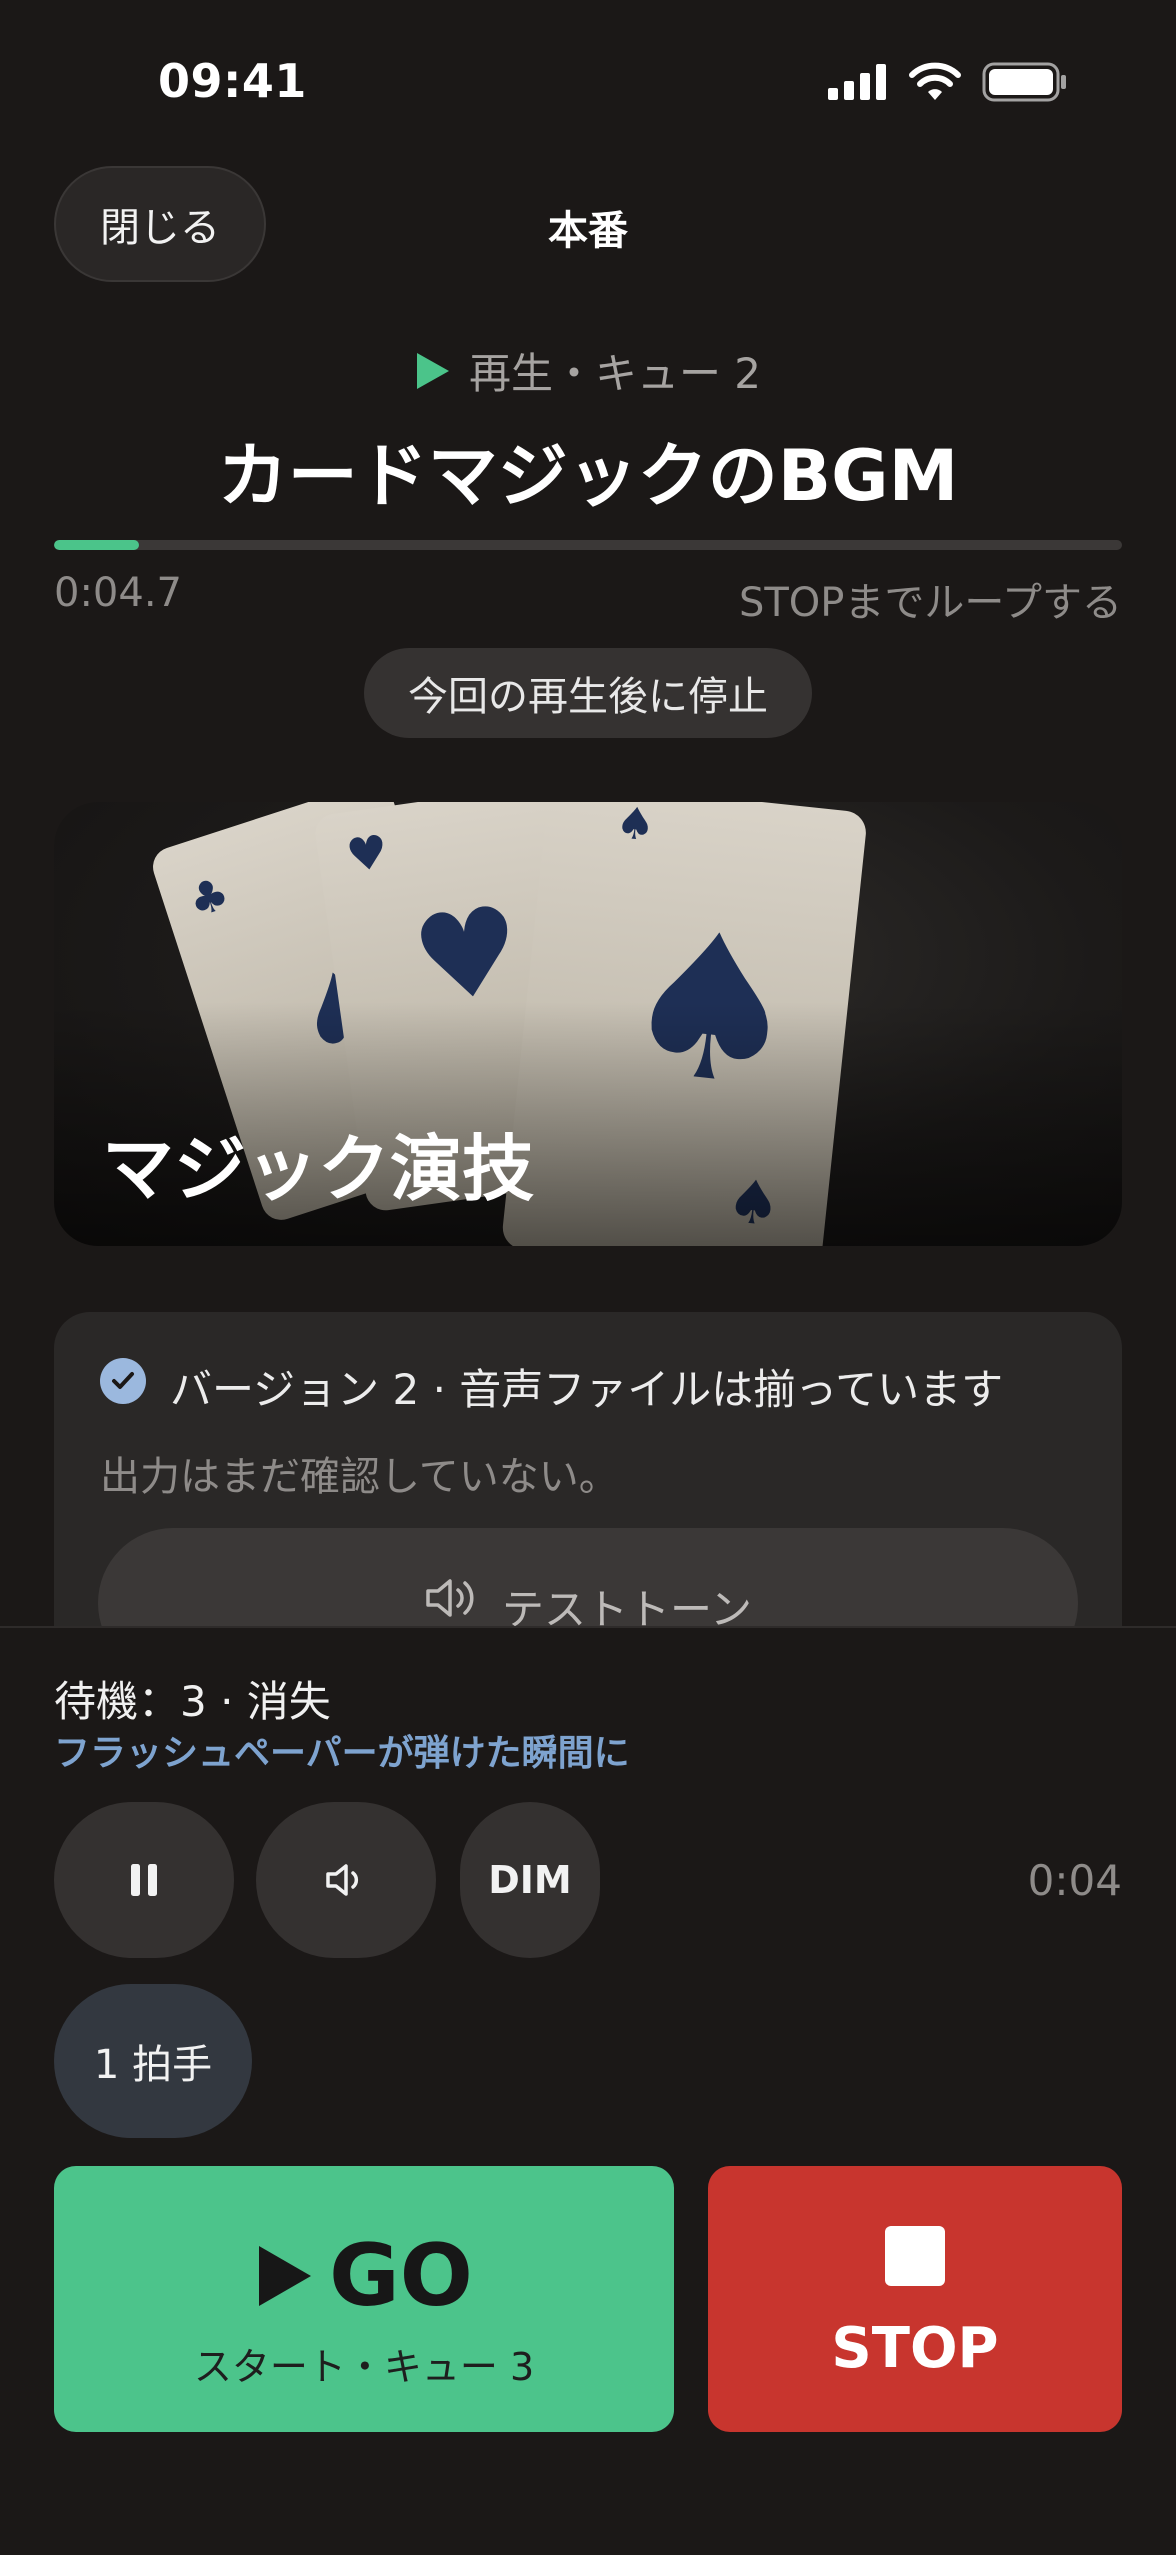 This screenshot has height=2555, width=1176. Describe the element at coordinates (588, 231) in the screenshot. I see `page-title: 本番` at that location.